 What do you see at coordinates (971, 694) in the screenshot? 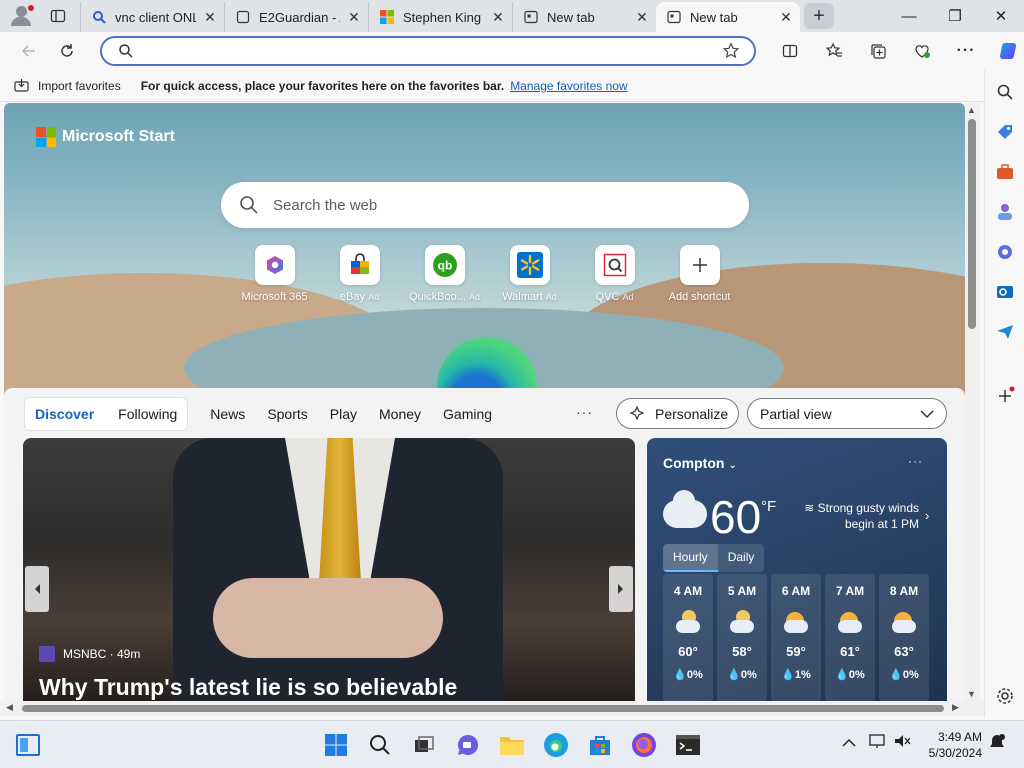
I see `scroll-down-arrow-icon: ▼` at bounding box center [971, 694].